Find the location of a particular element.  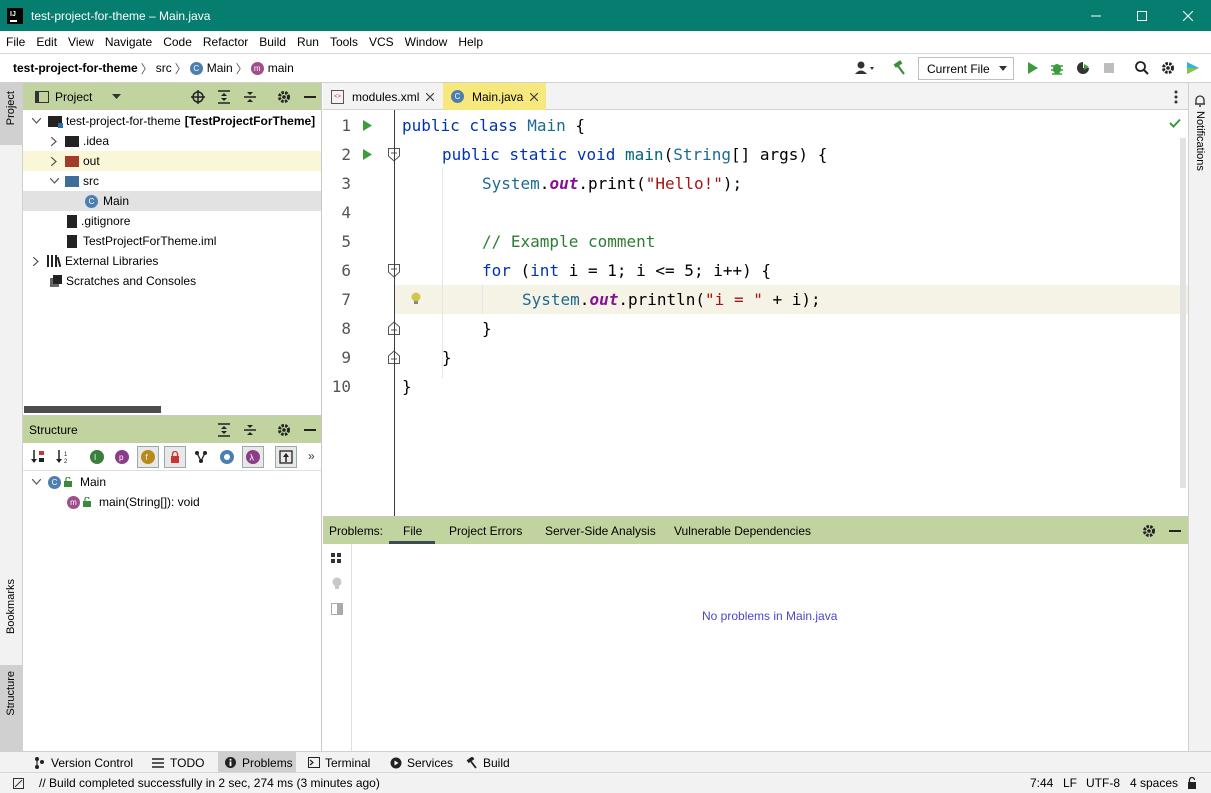

tool-version-control: Version Control is located at coordinates (83, 762).